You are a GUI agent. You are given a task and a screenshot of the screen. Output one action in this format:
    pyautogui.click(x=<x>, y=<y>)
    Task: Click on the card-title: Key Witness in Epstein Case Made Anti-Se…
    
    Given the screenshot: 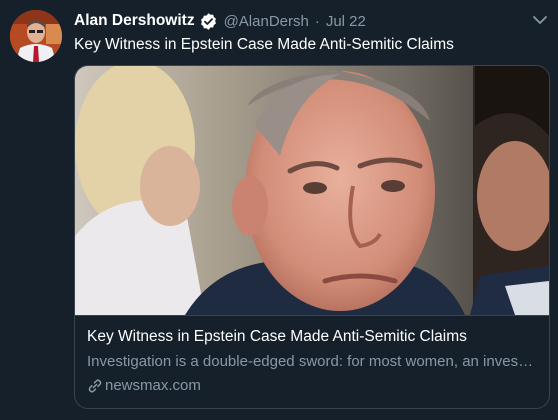 What is the action you would take?
    pyautogui.click(x=277, y=337)
    